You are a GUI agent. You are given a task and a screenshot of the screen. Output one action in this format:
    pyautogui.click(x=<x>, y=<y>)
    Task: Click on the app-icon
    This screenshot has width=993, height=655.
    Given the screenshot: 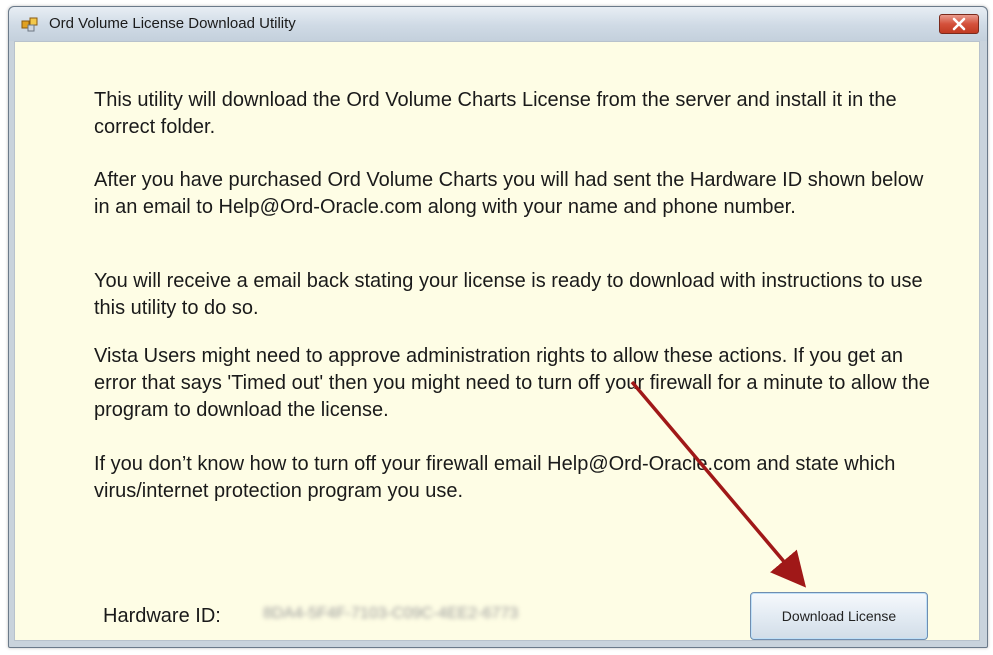 What is the action you would take?
    pyautogui.click(x=29, y=24)
    